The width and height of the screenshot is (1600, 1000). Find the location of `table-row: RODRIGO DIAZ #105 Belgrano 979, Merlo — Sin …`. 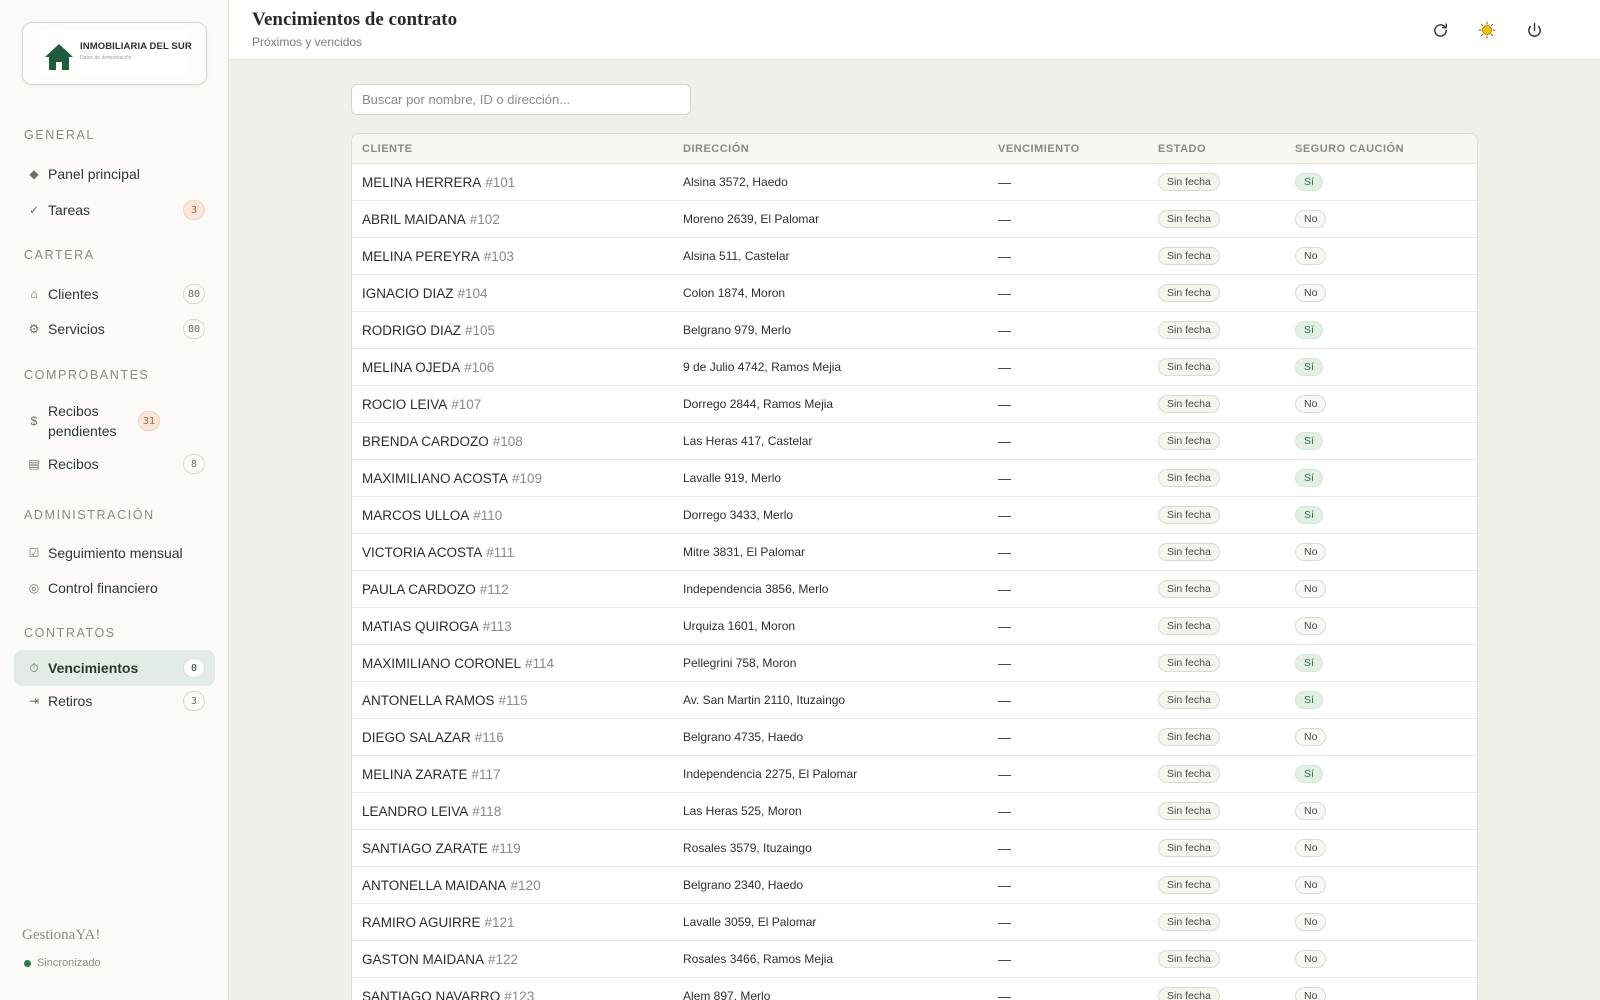

table-row: RODRIGO DIAZ #105 Belgrano 979, Merlo — Sin … is located at coordinates (914, 330).